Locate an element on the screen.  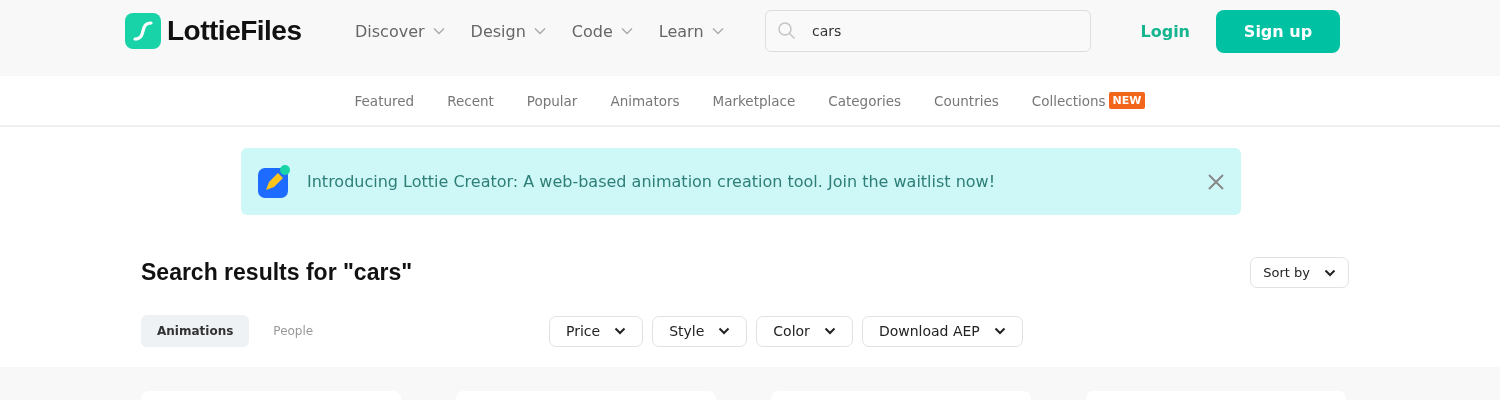
logo-icon is located at coordinates (143, 31).